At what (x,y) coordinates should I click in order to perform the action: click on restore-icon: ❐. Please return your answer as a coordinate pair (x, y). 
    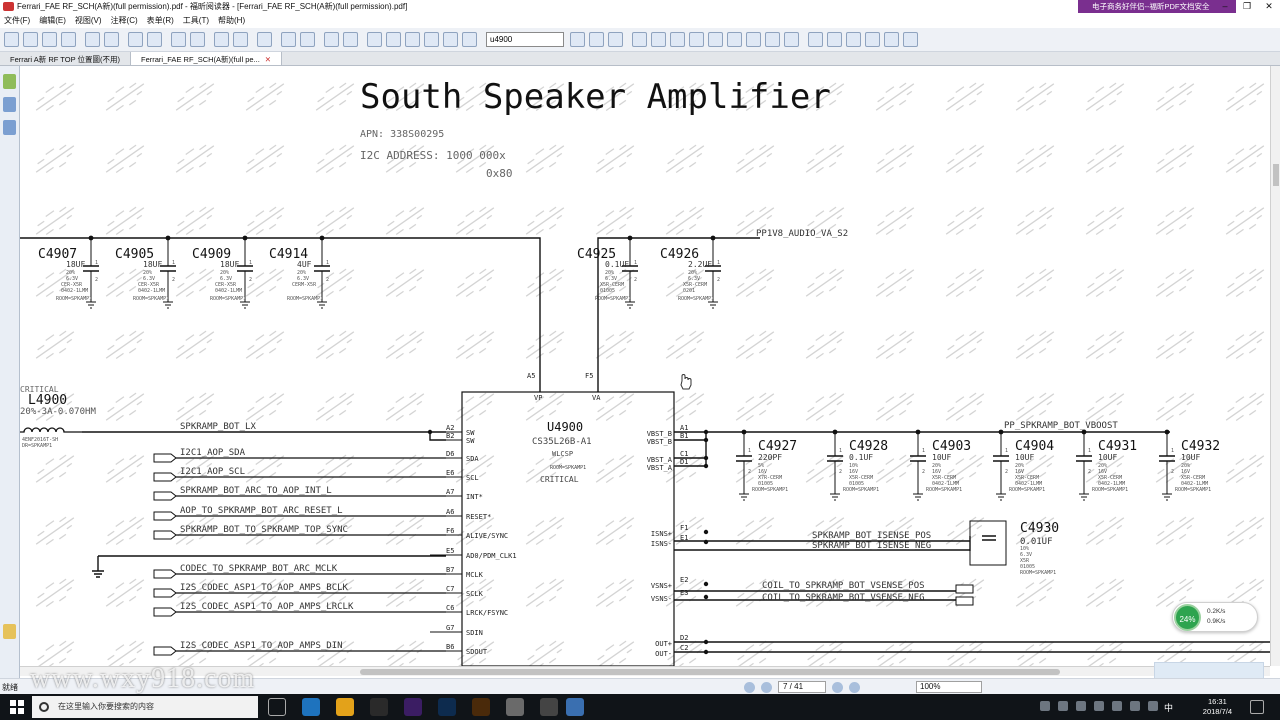
    Looking at the image, I should click on (1247, 6).